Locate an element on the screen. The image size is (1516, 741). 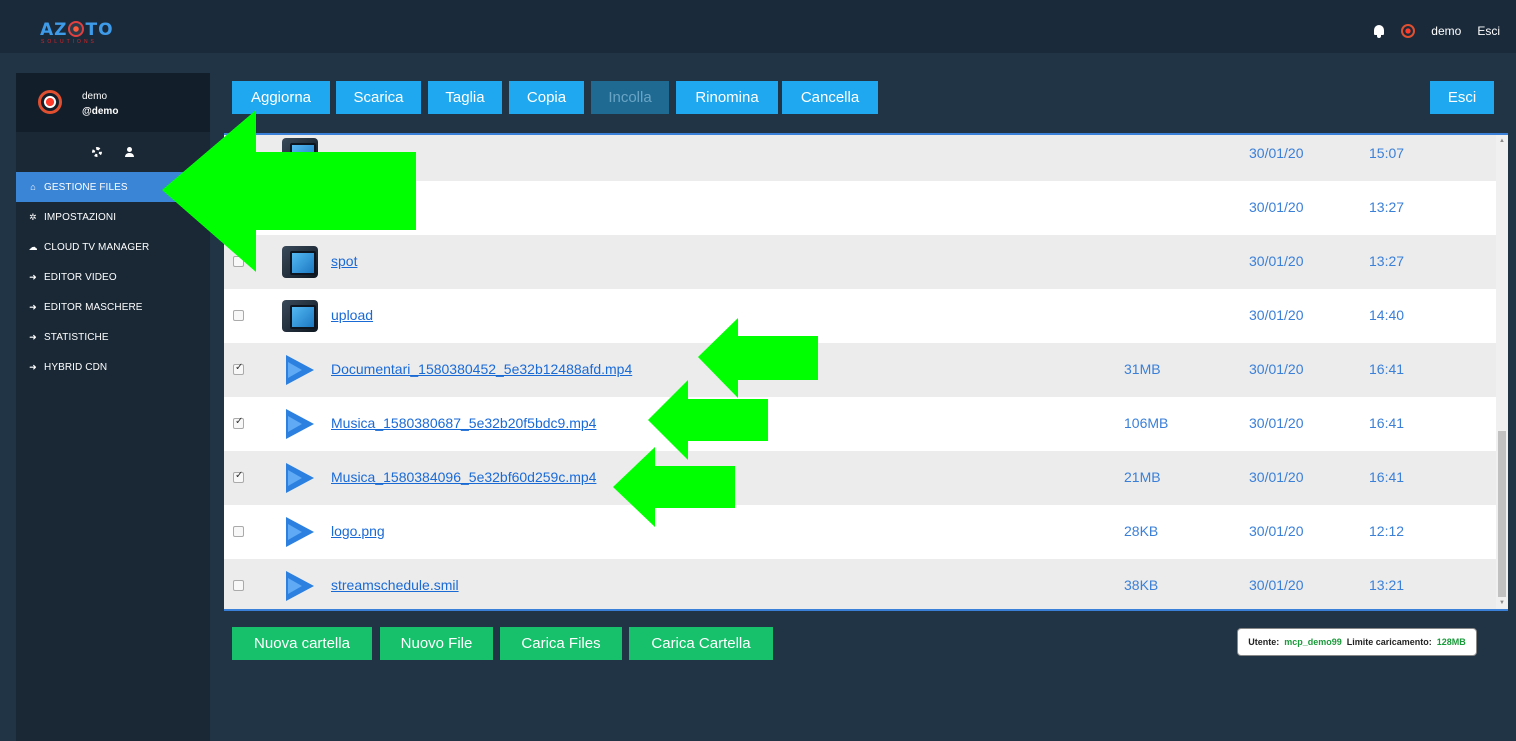
file-name-link: upload is located at coordinates (352, 315).